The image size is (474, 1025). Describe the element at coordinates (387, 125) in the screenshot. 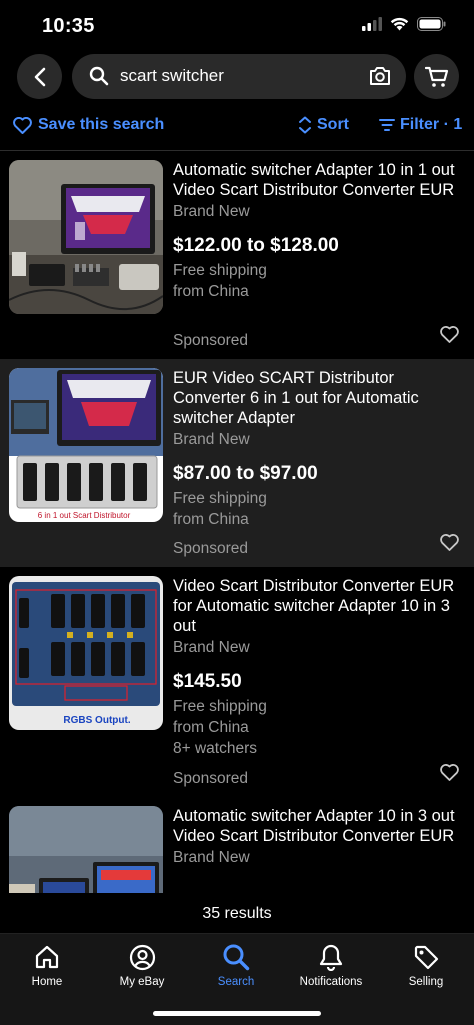

I see `filter-icon` at that location.